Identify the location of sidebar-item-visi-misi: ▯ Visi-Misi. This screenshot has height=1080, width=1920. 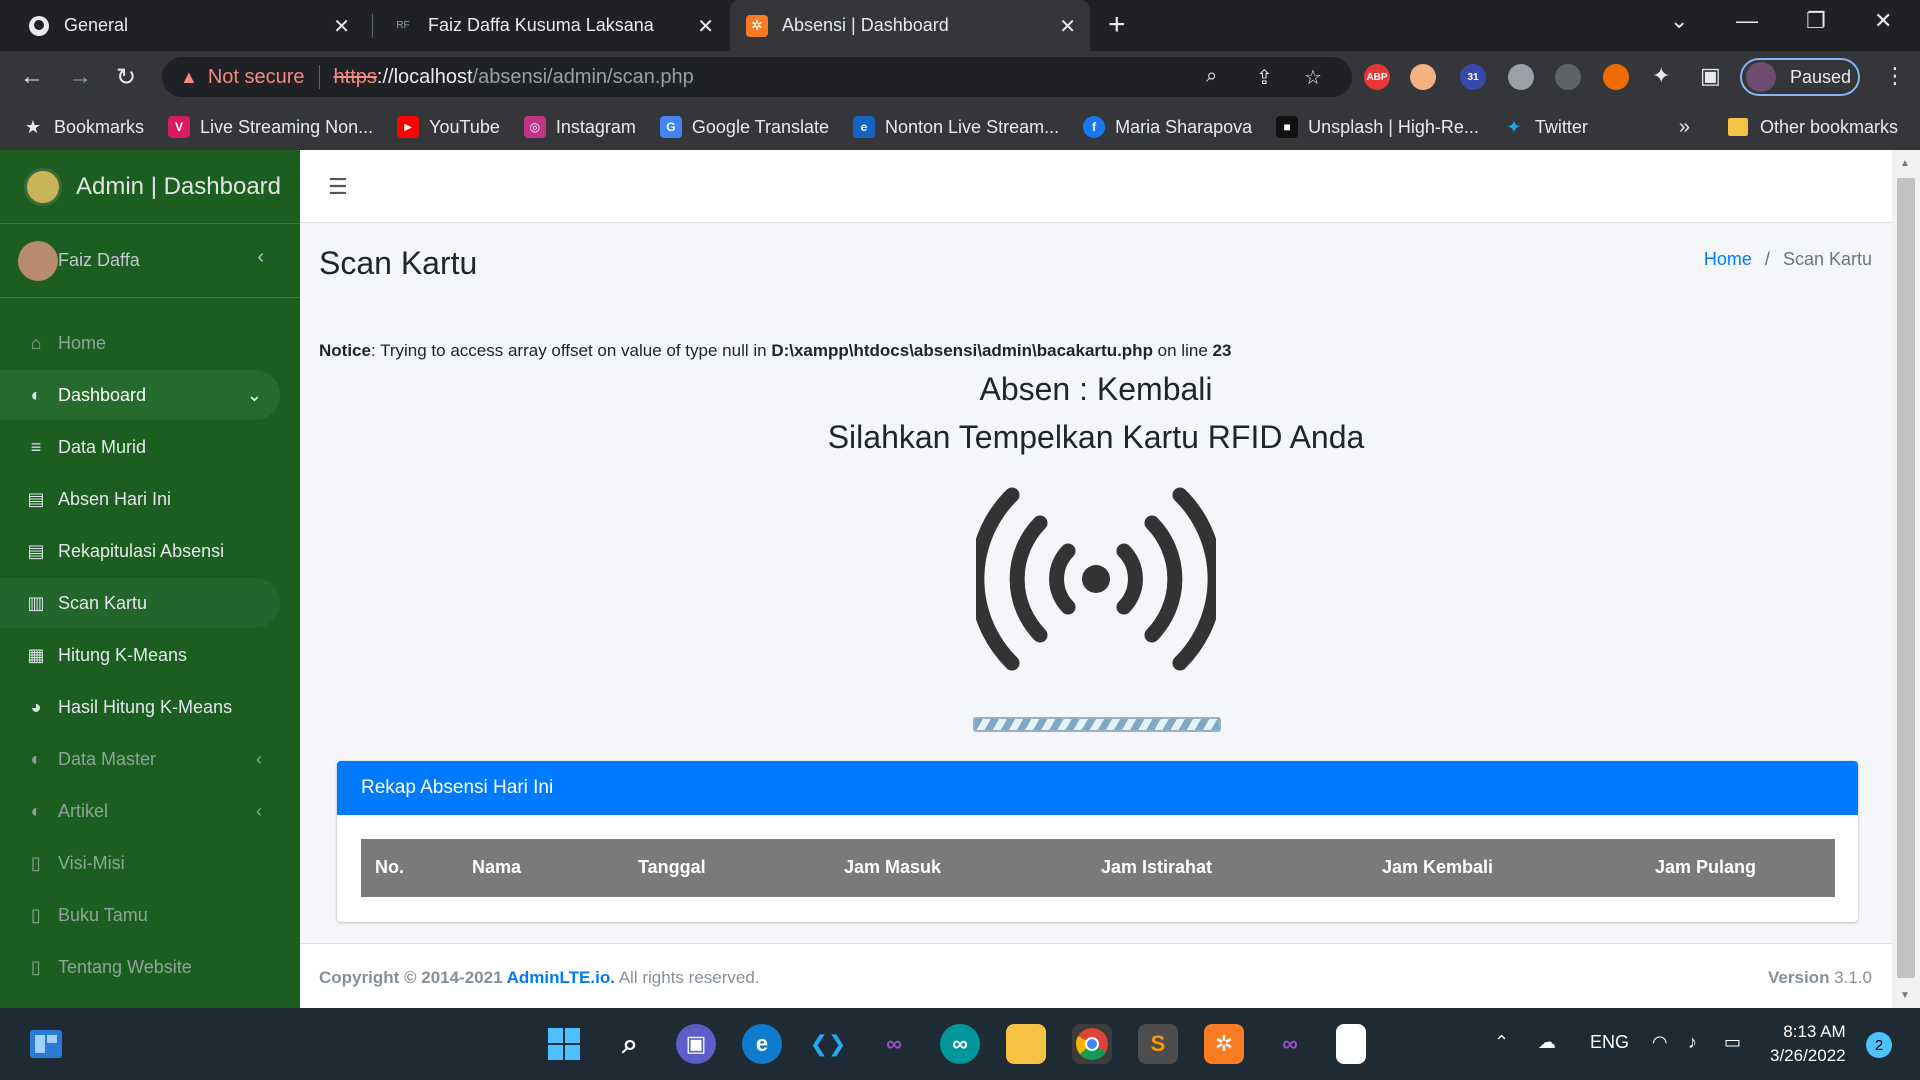
(140, 863).